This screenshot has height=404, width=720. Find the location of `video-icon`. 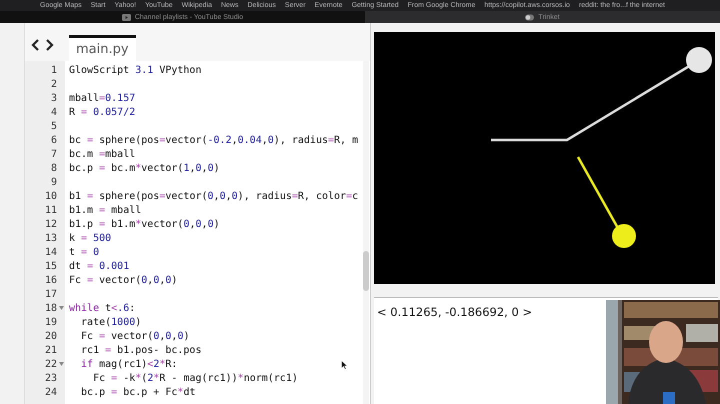

video-icon is located at coordinates (126, 17).